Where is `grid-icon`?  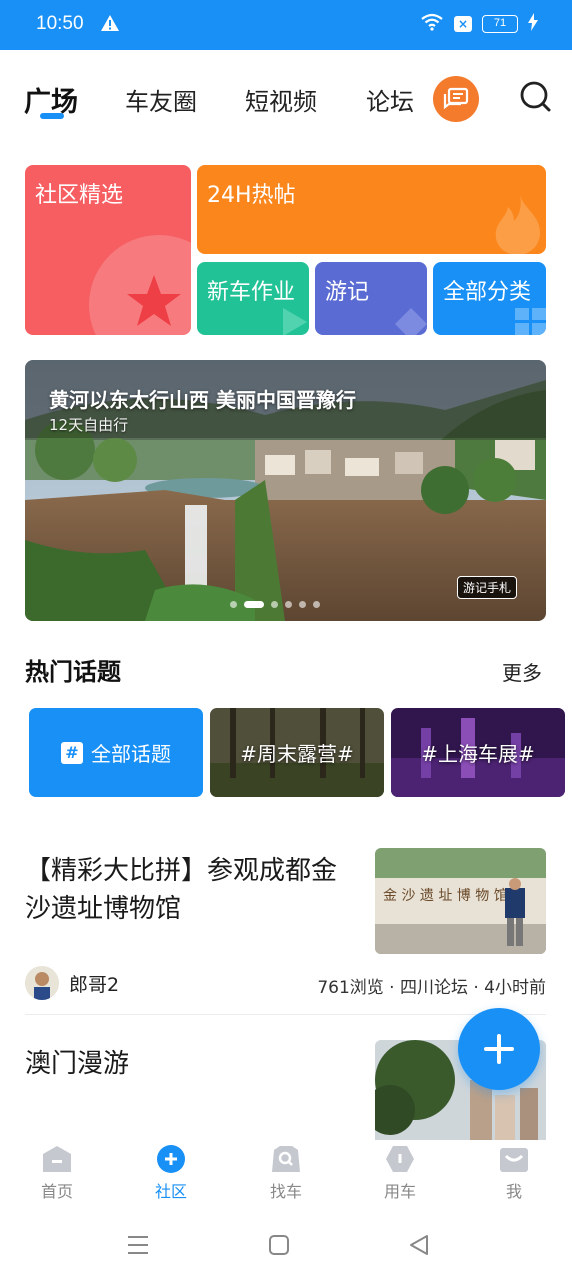 grid-icon is located at coordinates (530, 321).